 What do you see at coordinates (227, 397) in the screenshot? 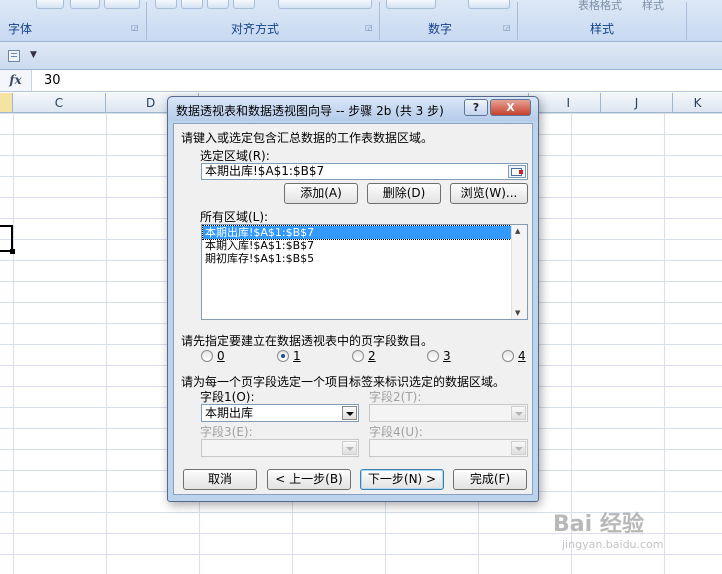
I see `field1-label: 字段1(O):` at bounding box center [227, 397].